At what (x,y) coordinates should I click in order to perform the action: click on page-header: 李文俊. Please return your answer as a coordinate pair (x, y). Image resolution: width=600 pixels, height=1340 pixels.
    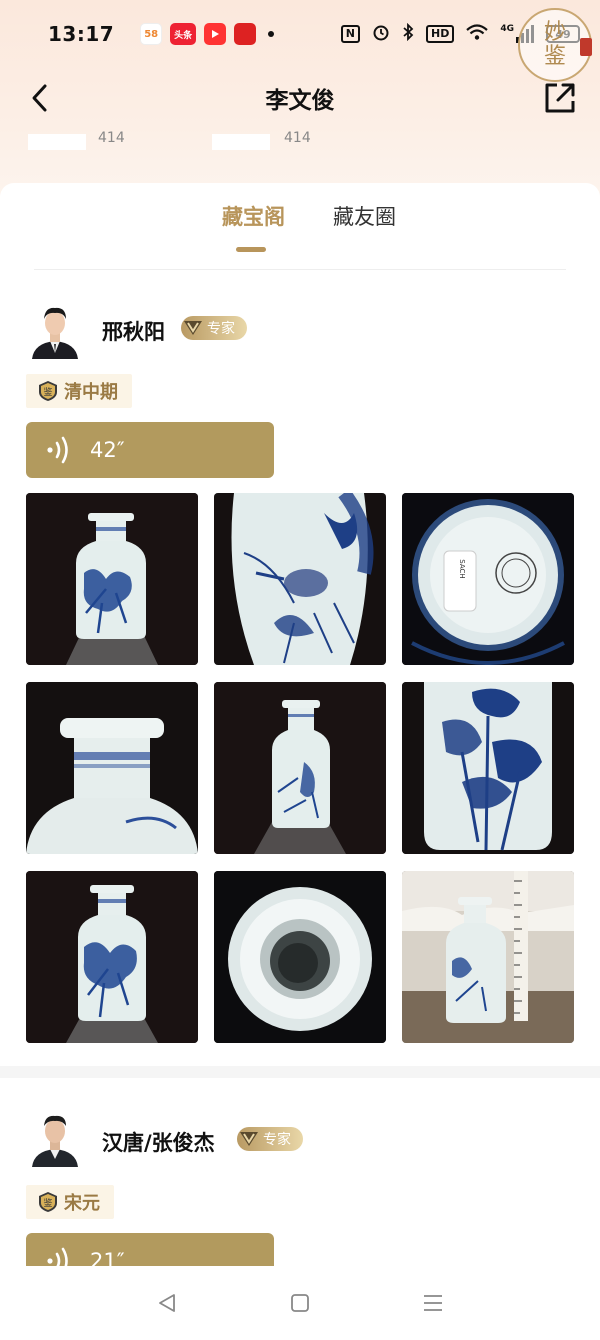
    Looking at the image, I should click on (300, 98).